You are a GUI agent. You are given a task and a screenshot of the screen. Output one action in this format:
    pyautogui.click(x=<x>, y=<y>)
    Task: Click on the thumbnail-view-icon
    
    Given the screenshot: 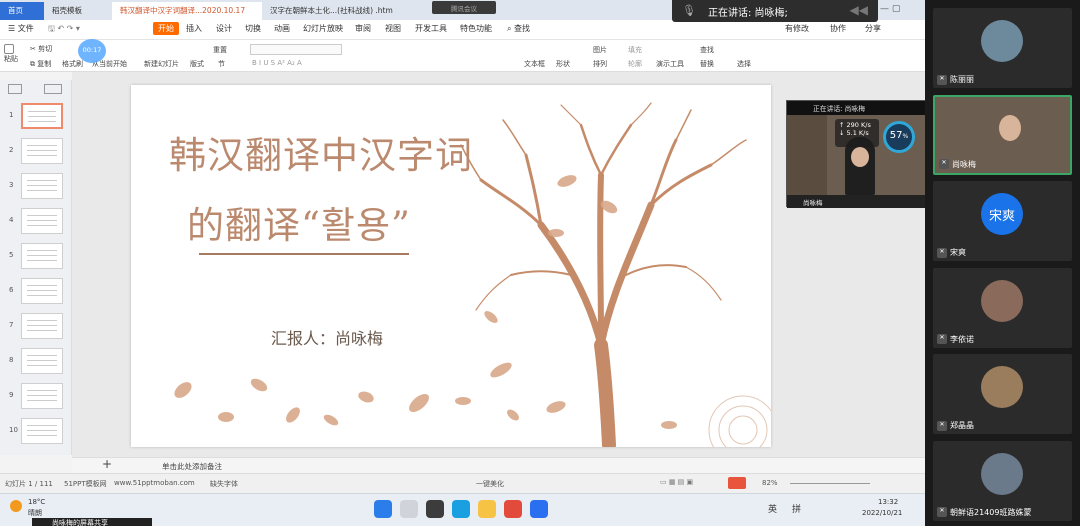 What is the action you would take?
    pyautogui.click(x=15, y=89)
    